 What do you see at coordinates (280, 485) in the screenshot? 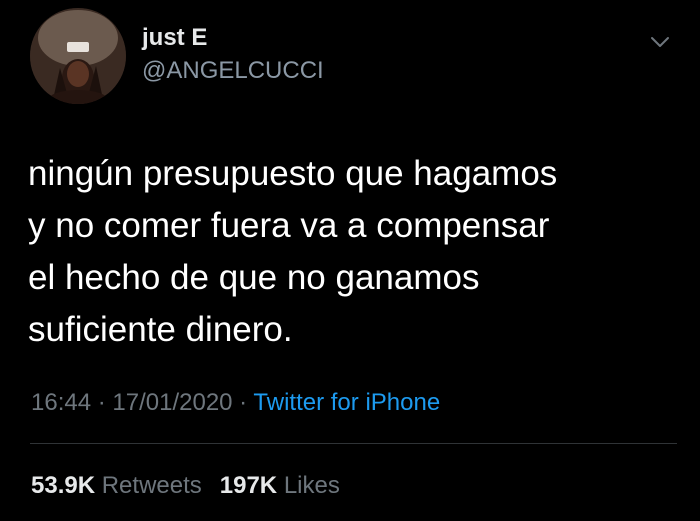
I see `likes-stat: 197K Likes` at bounding box center [280, 485].